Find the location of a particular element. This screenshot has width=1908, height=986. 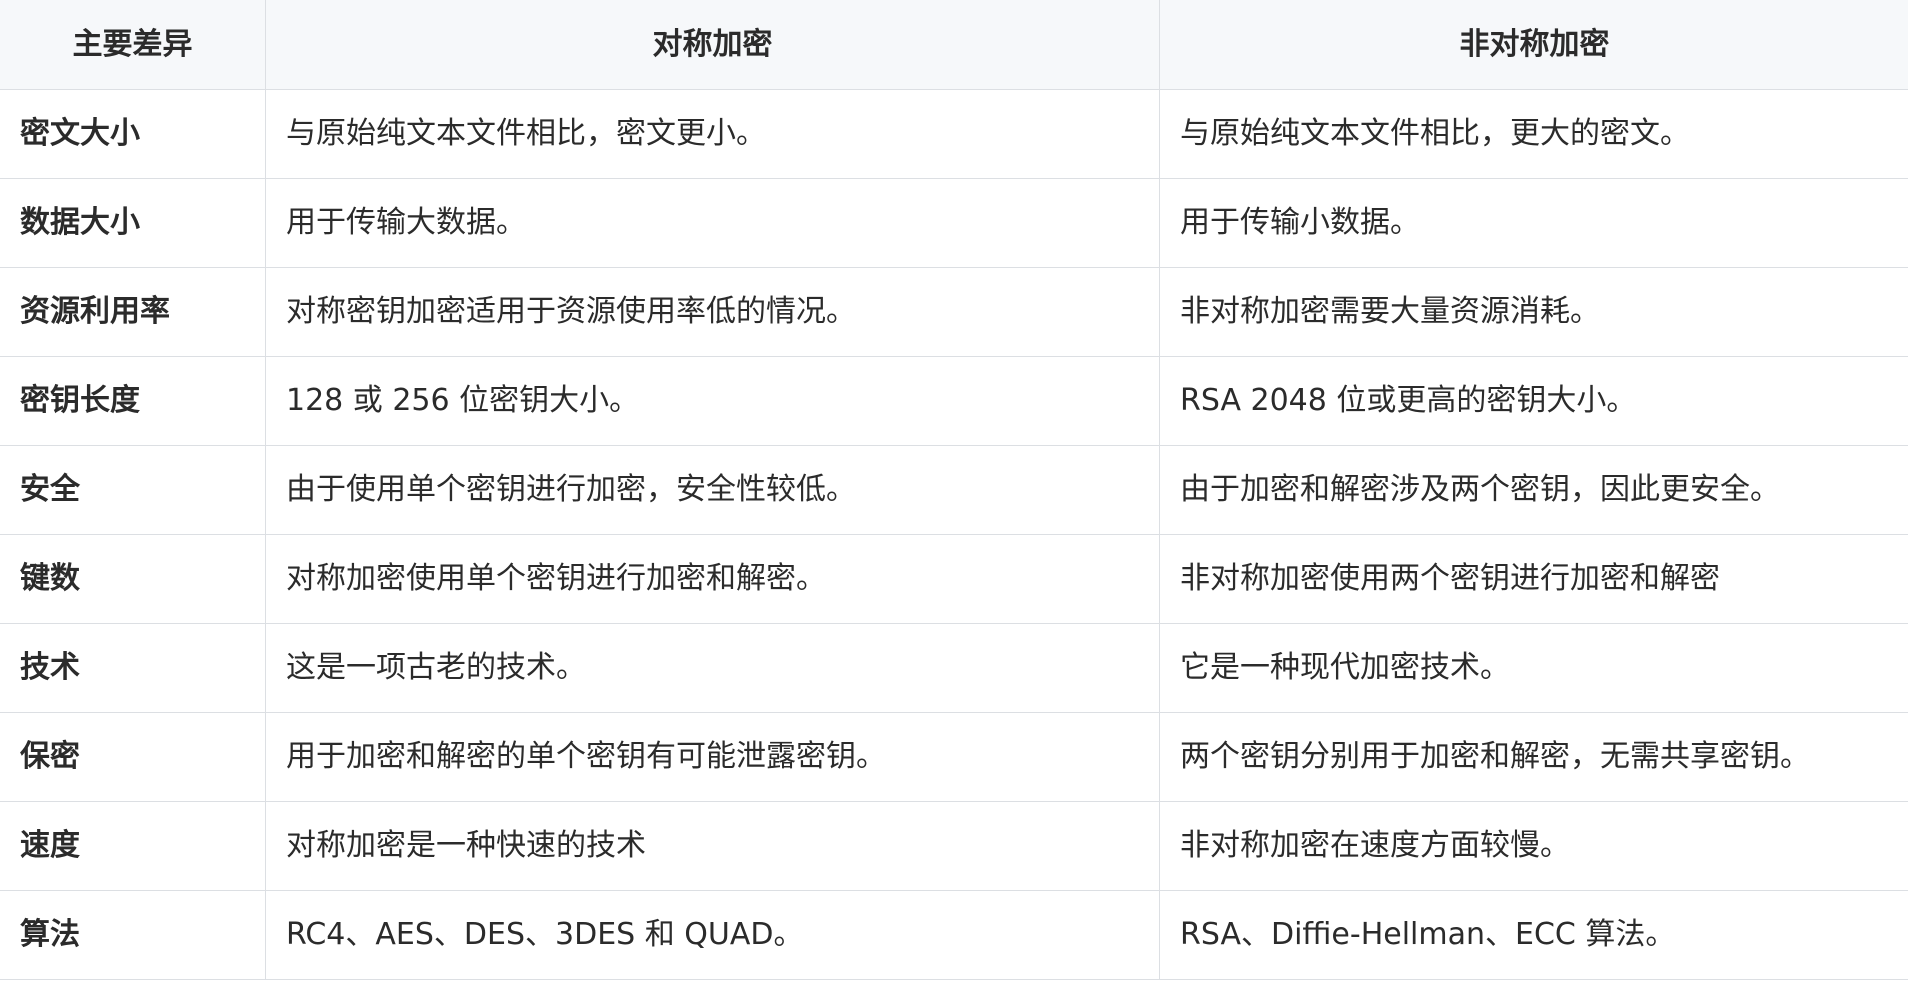

table-header: 主要差异 对称加密 非对称加密 is located at coordinates (954, 45).